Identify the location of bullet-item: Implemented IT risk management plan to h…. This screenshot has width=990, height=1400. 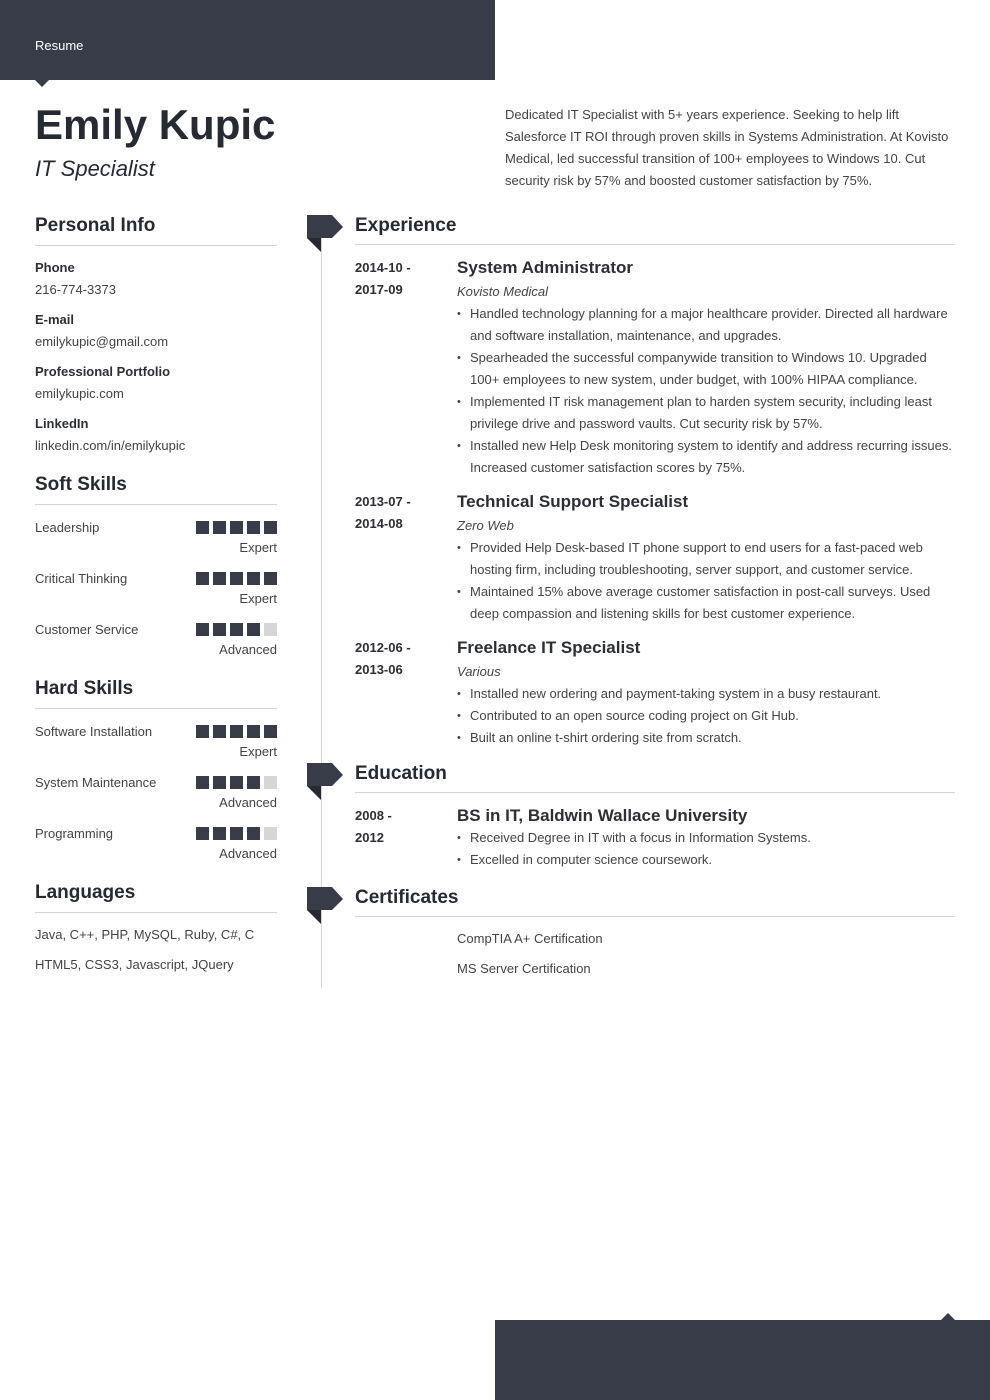
(706, 413).